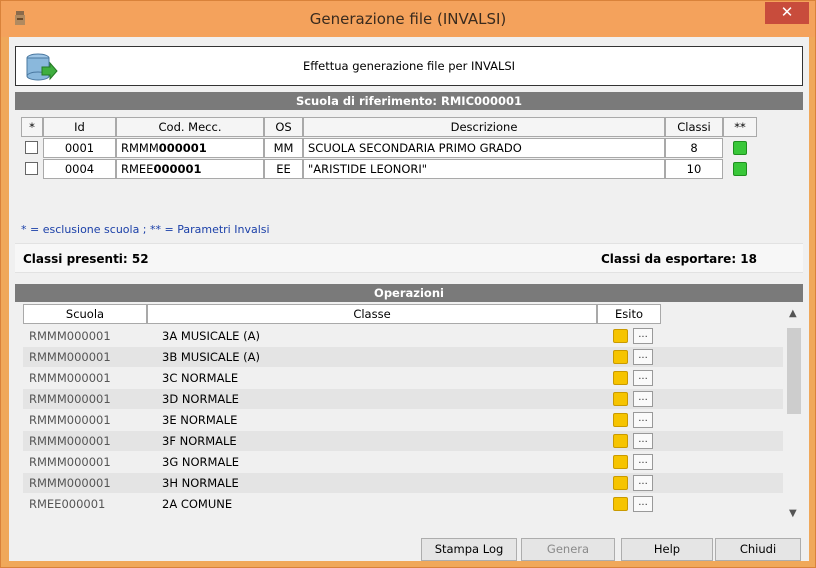  I want to click on window-title: Generazione file (INVALSI), so click(408, 19).